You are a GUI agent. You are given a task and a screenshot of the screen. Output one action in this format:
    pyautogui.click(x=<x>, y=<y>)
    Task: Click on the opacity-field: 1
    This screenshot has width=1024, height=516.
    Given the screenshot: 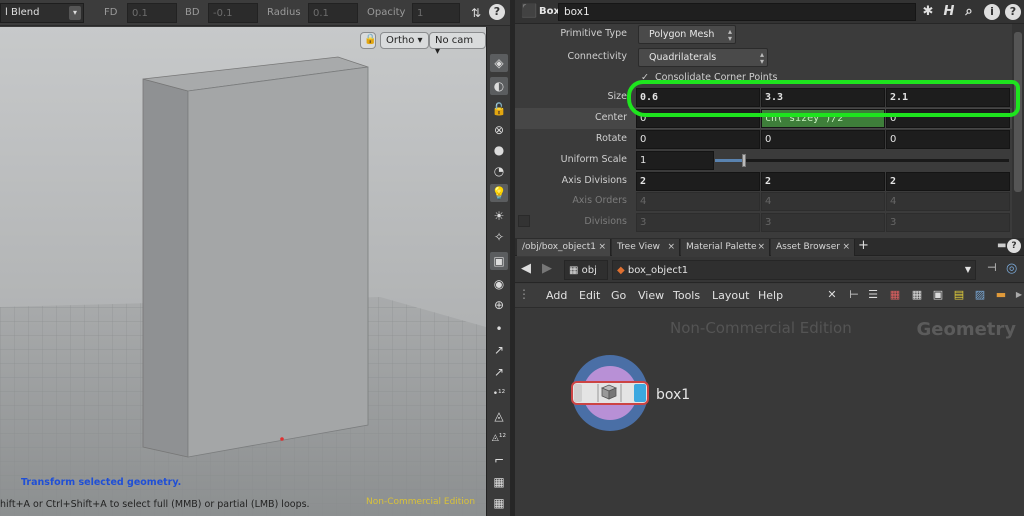 What is the action you would take?
    pyautogui.click(x=436, y=13)
    